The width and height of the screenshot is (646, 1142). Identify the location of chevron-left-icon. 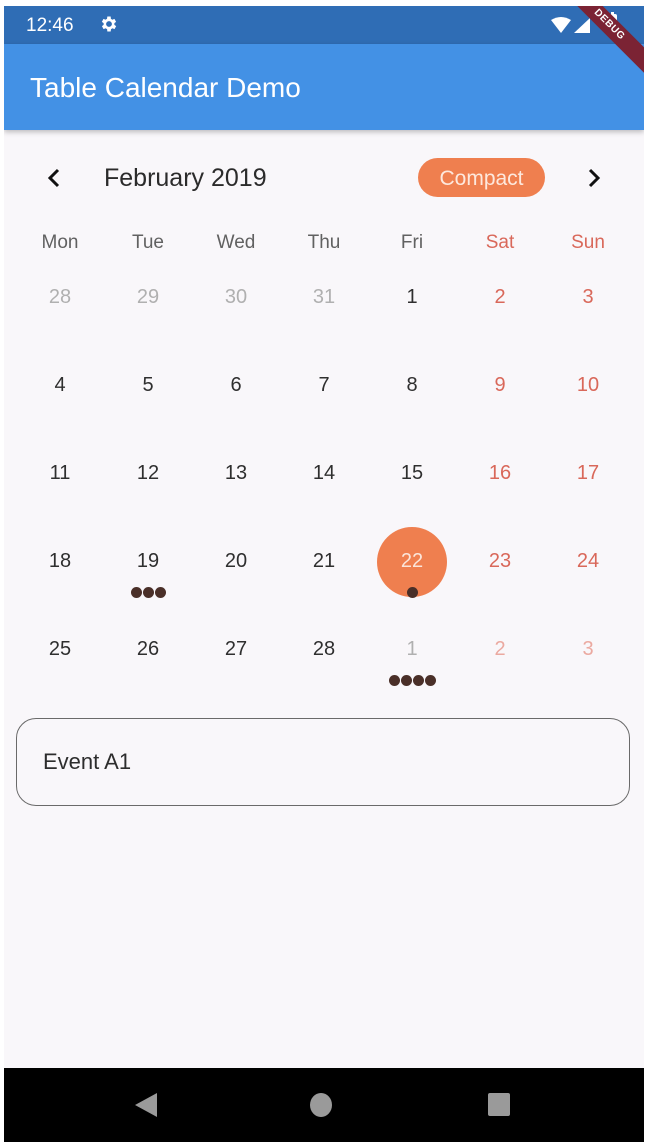
(53, 178).